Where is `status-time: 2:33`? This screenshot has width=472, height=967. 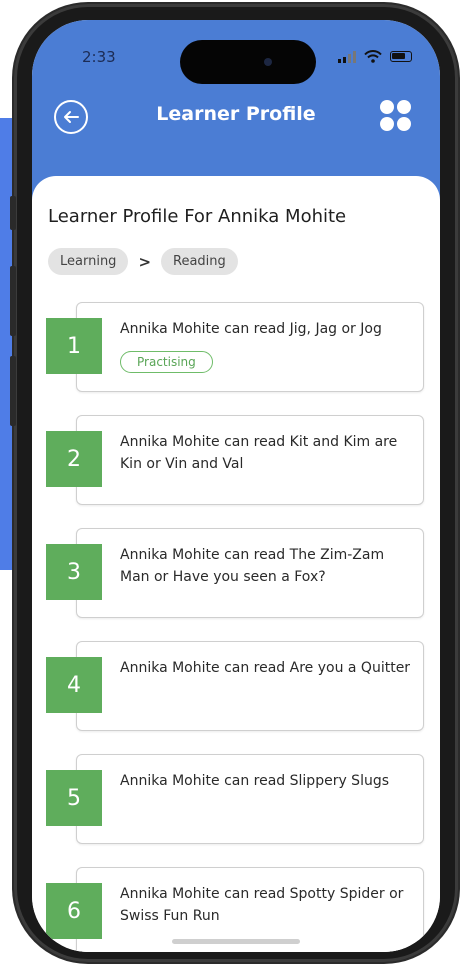
status-time: 2:33 is located at coordinates (99, 57).